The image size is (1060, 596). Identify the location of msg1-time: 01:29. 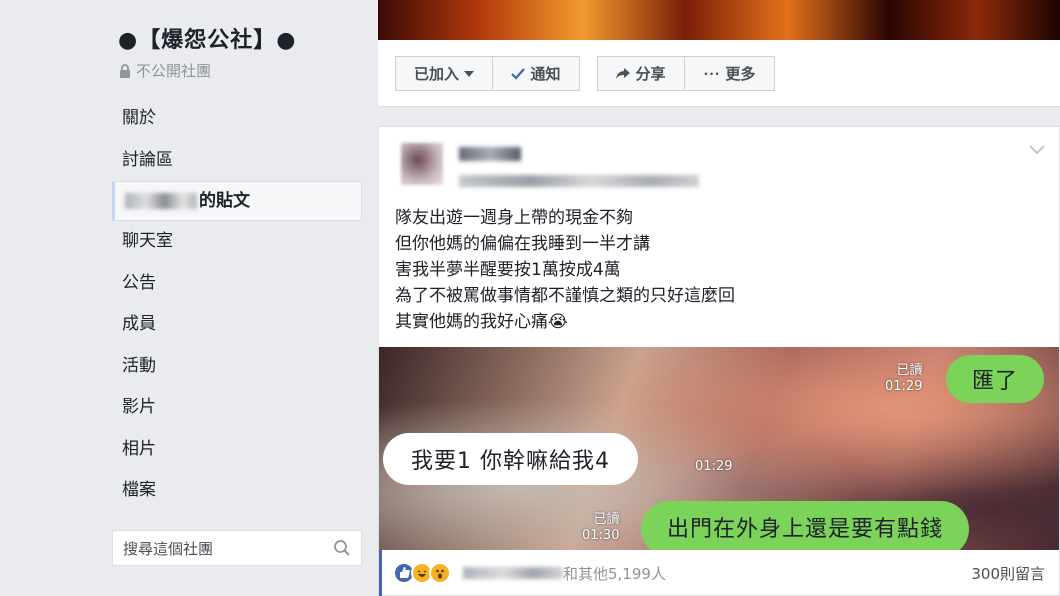
(904, 386).